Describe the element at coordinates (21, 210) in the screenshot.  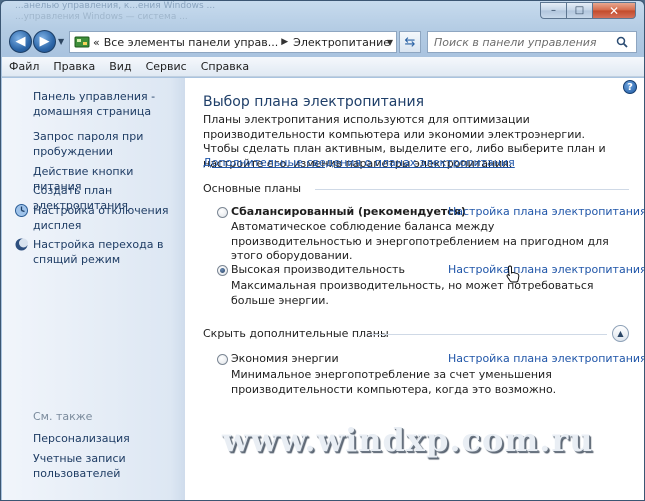
I see `display-off-icon` at that location.